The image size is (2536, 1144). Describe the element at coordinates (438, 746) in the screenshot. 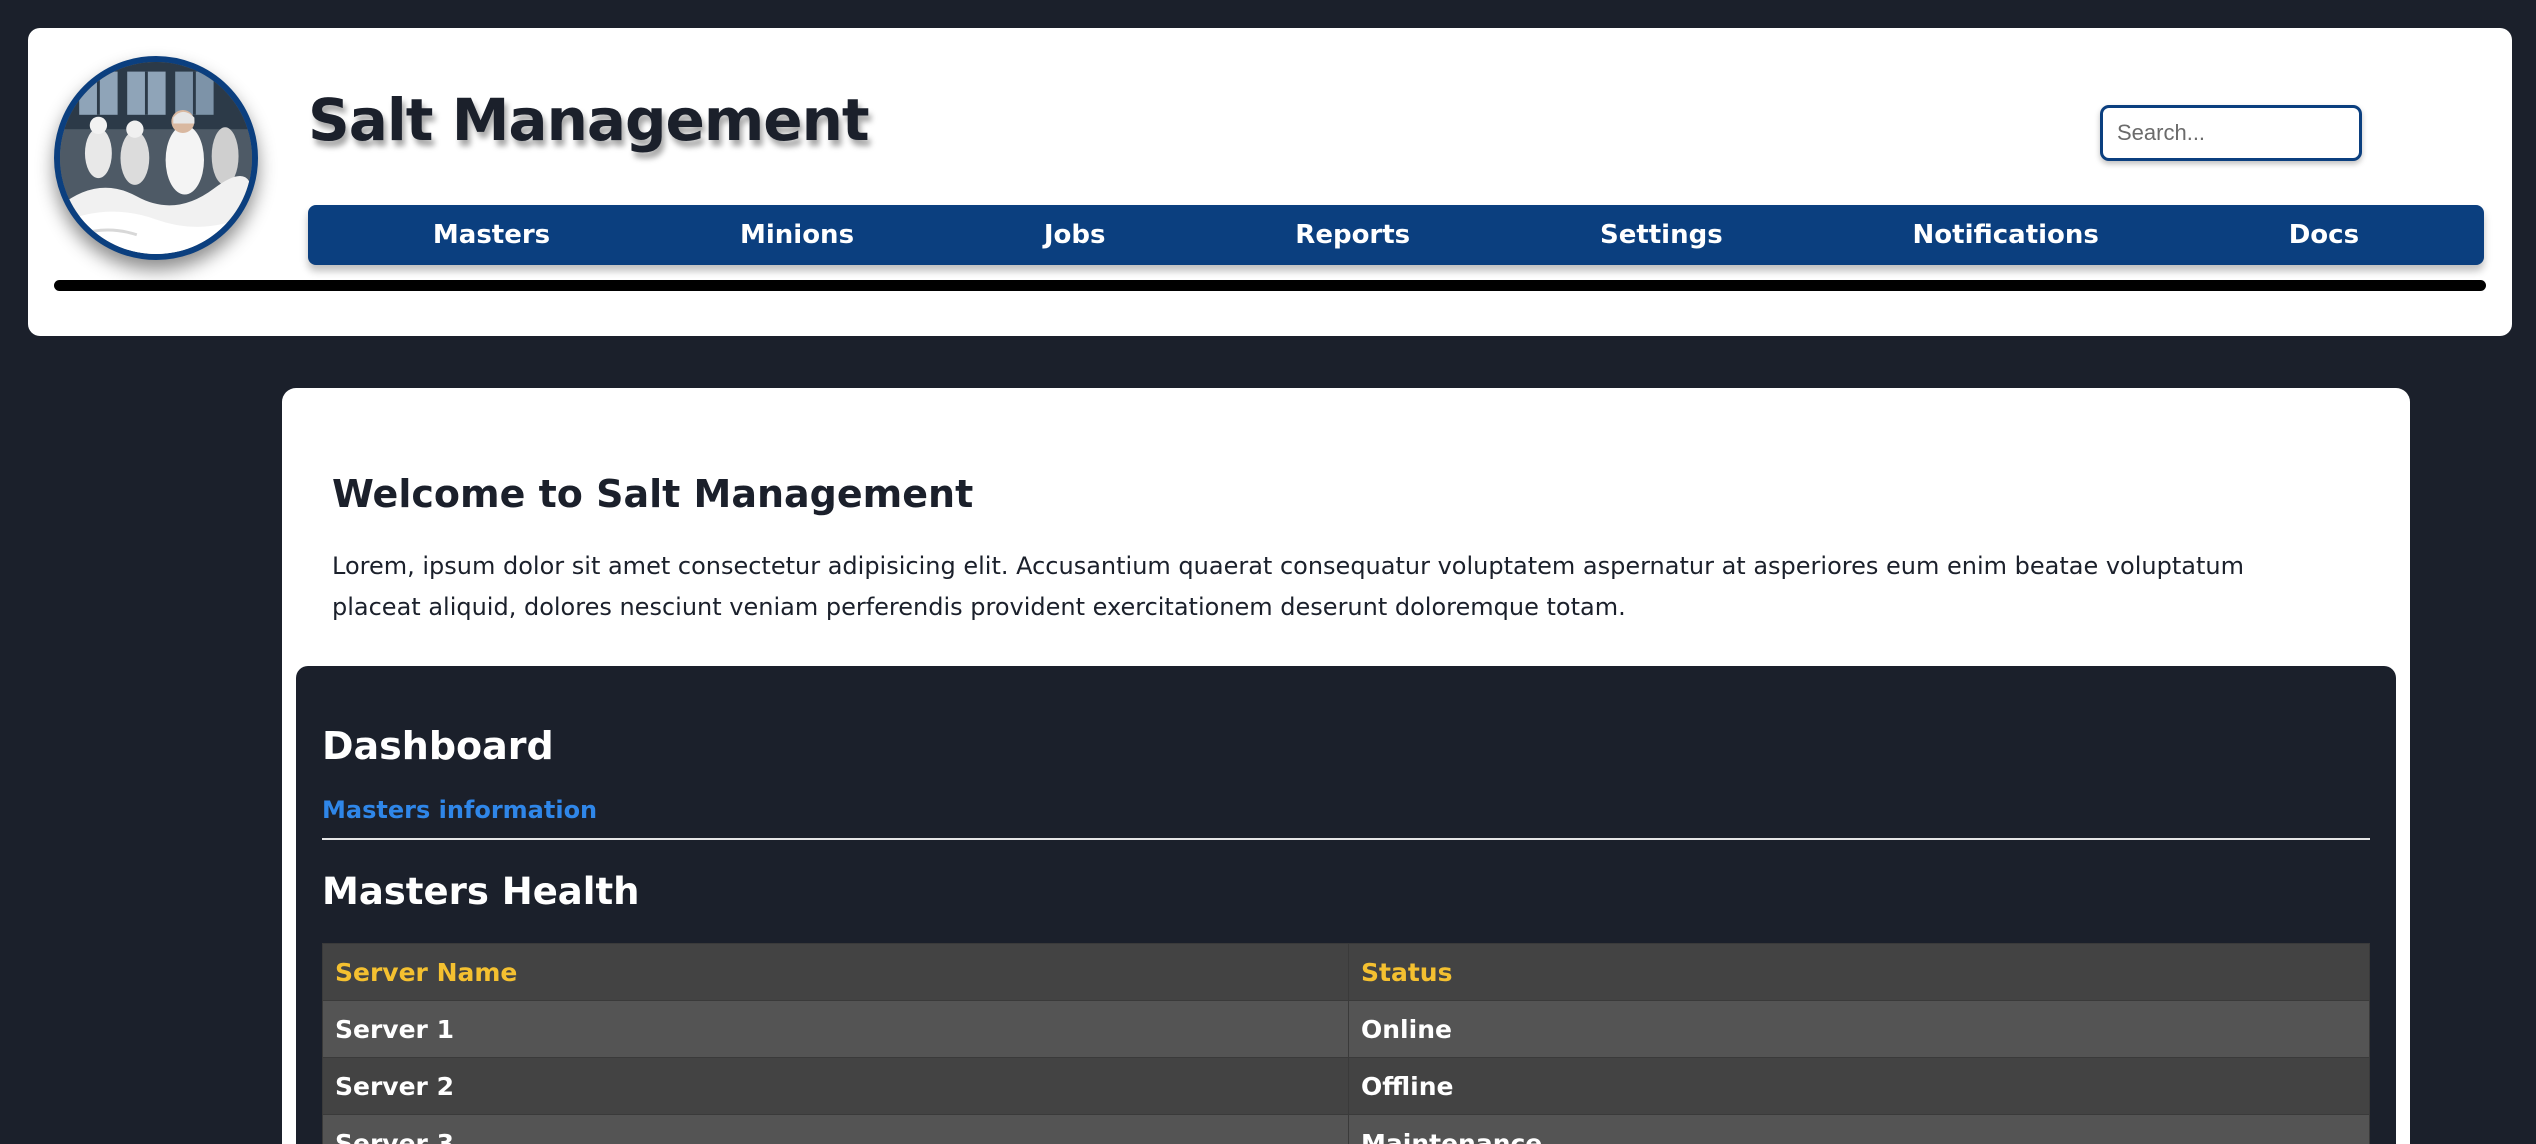

I see `dashboard-title: Dashboard` at that location.